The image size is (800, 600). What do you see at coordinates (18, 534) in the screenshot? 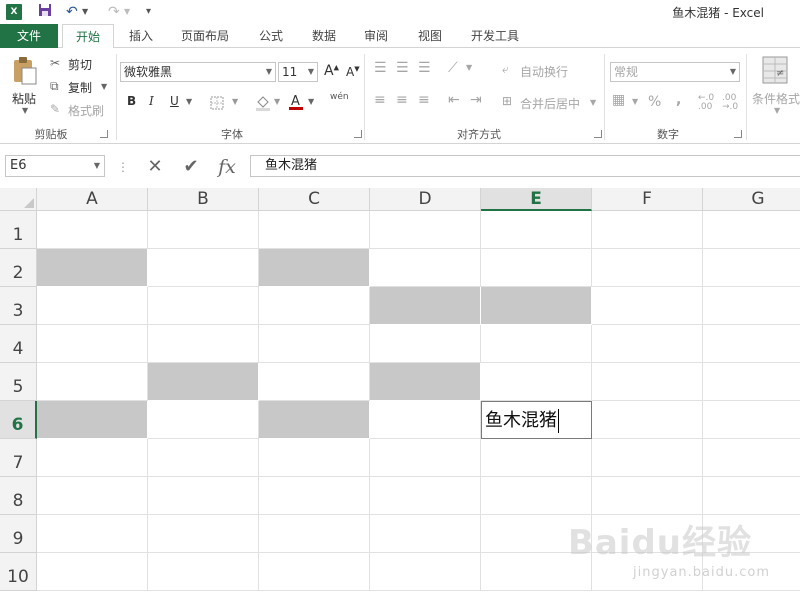
I see `row-header-9: 9` at bounding box center [18, 534].